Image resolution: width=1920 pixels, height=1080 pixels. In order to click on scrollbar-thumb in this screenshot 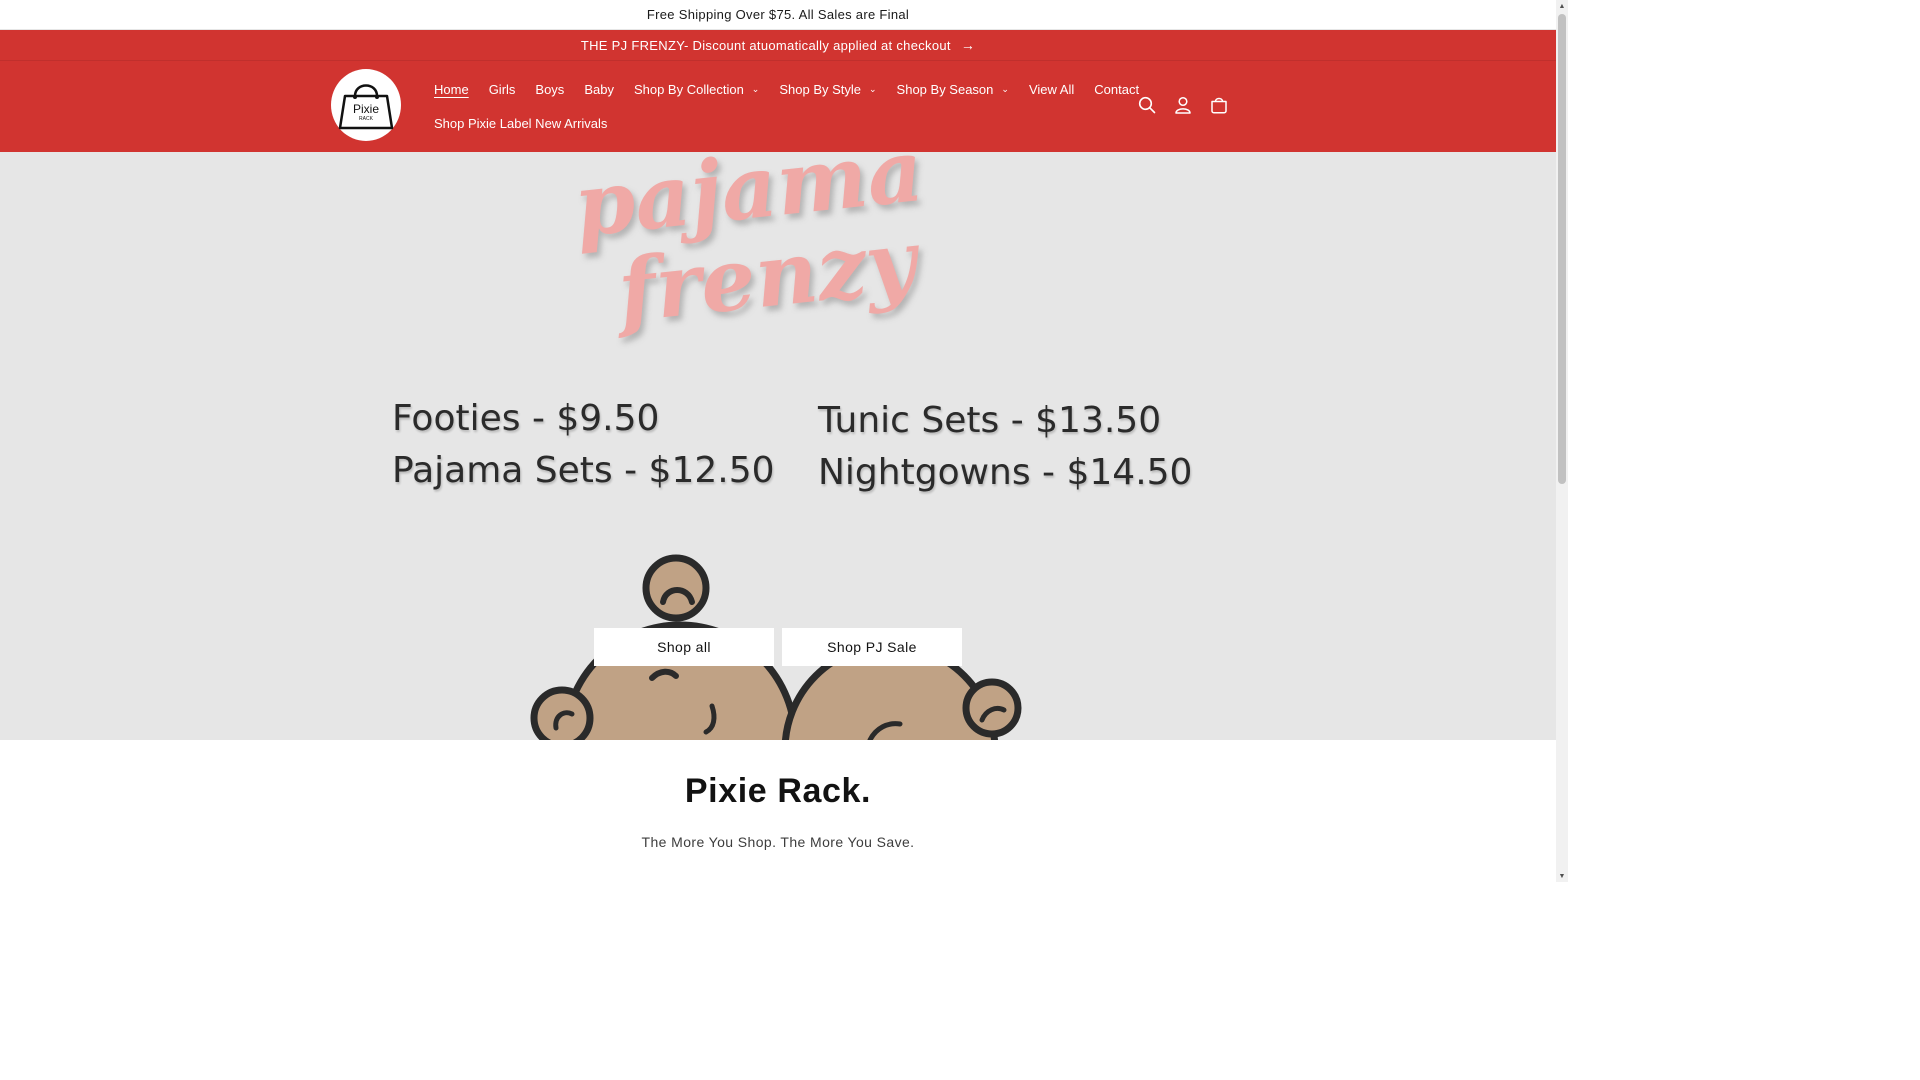, I will do `click(1562, 249)`.